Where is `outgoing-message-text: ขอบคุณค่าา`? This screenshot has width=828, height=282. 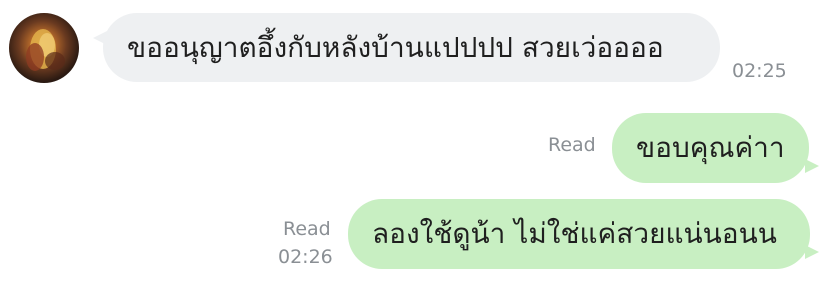 outgoing-message-text: ขอบคุณค่าา is located at coordinates (710, 147).